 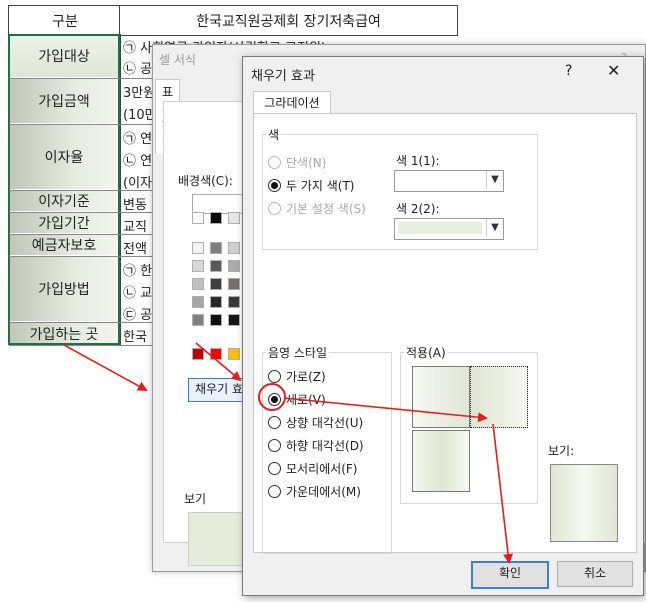 I want to click on cell-text: ㉠ 한, so click(x=138, y=271).